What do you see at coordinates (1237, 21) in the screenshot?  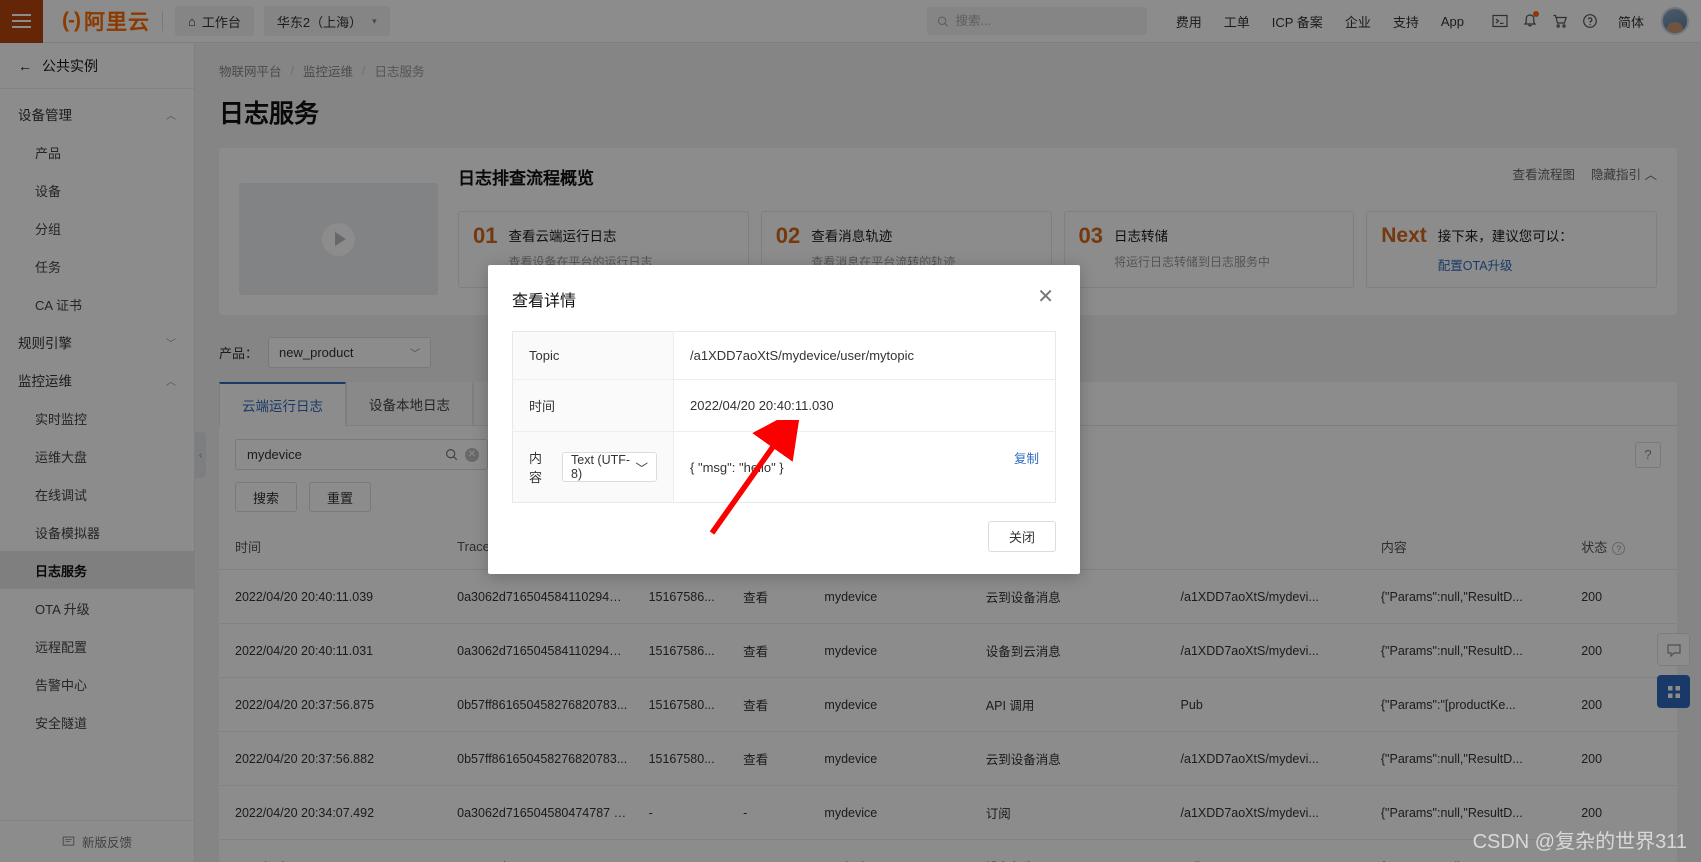 I see `nav-item-ticket: 工单` at bounding box center [1237, 21].